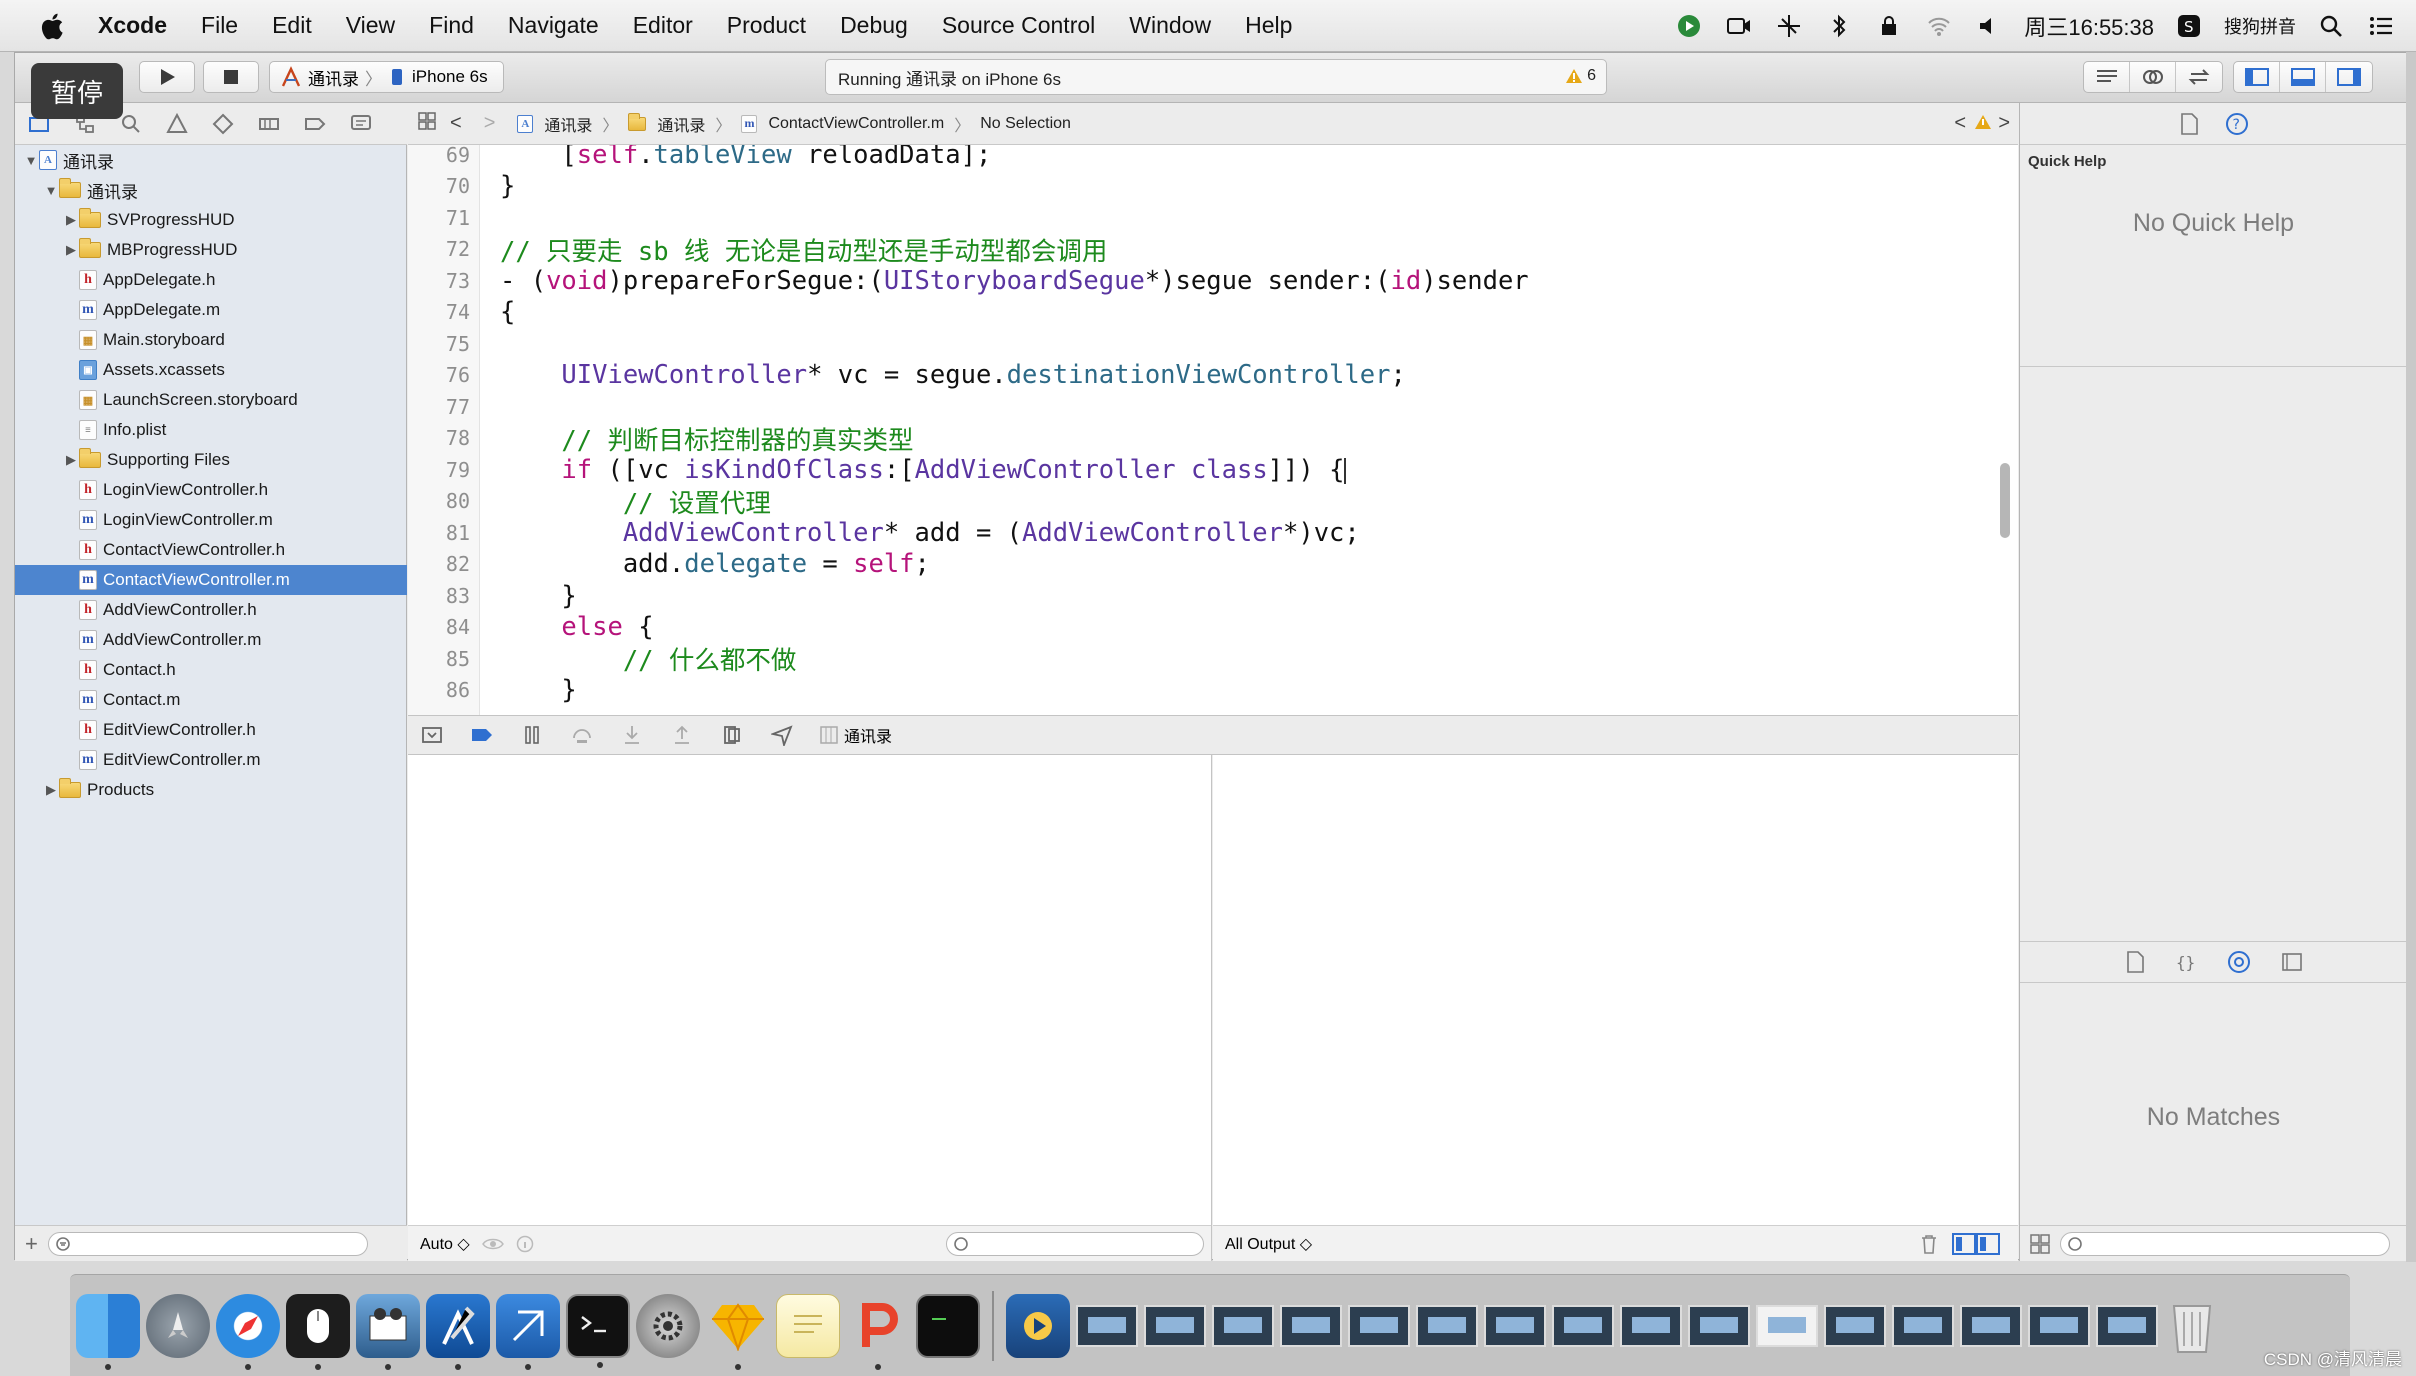 The image size is (2416, 1376). Describe the element at coordinates (1268, 1244) in the screenshot. I see `console-output-selector: All Output ◇` at that location.